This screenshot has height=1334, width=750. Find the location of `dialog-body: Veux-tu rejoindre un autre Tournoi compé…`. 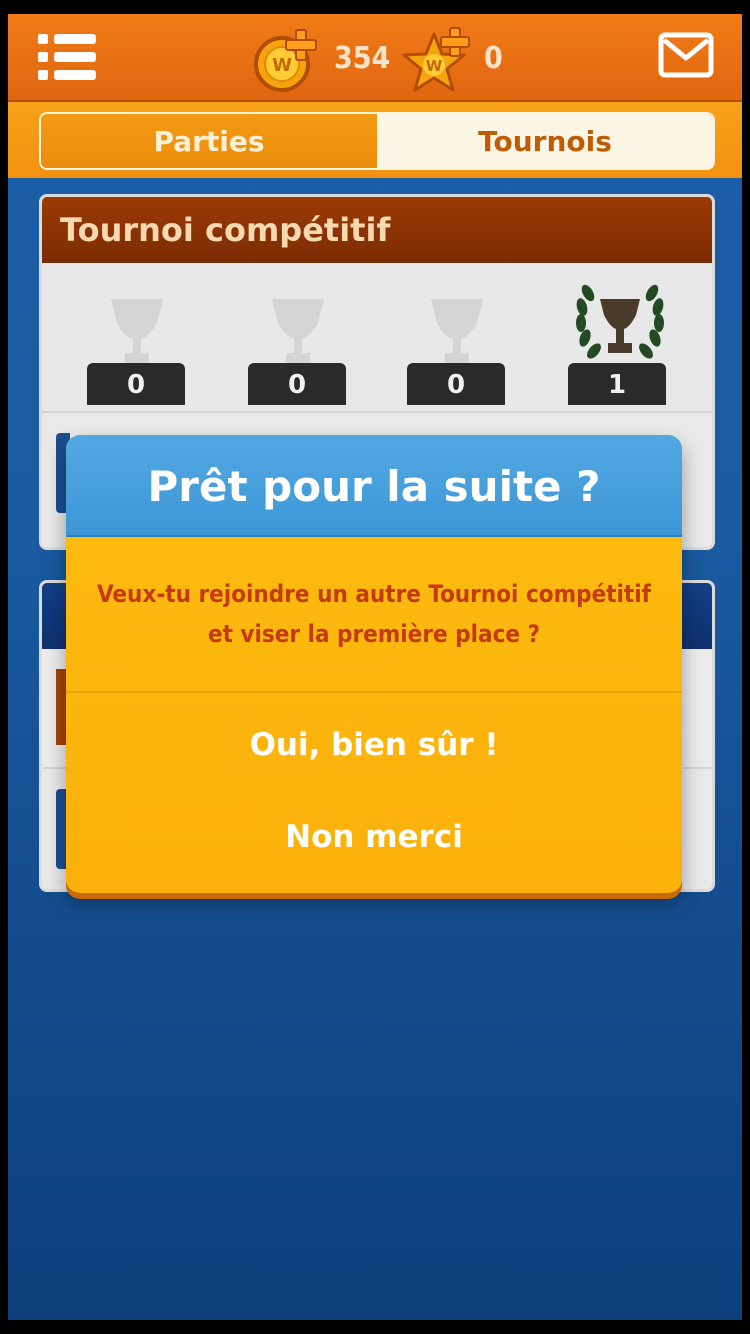

dialog-body: Veux-tu rejoindre un autre Tournoi compé… is located at coordinates (374, 615).